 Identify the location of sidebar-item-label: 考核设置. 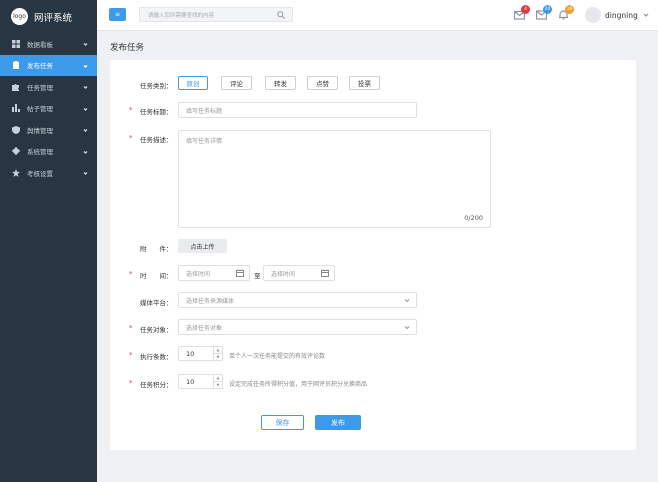
(40, 173).